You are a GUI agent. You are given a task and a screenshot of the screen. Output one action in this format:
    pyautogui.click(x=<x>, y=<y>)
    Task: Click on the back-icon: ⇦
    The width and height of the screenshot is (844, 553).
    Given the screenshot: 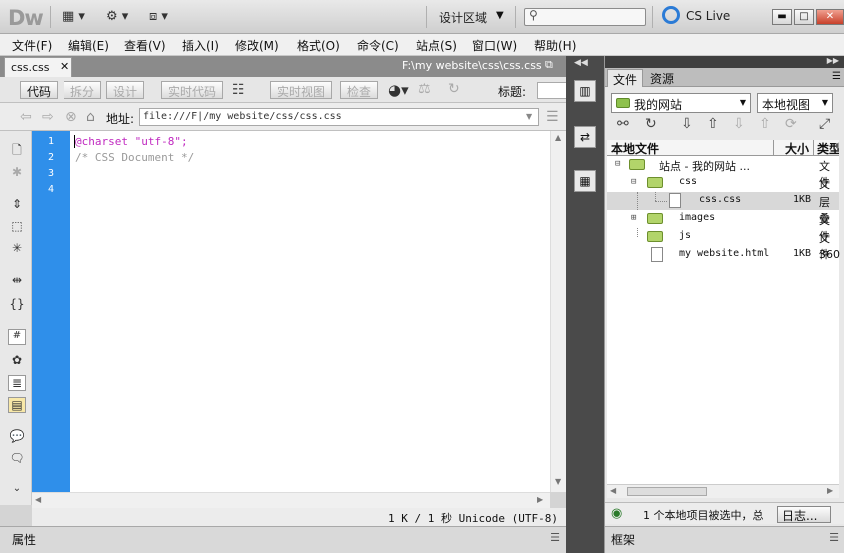 What is the action you would take?
    pyautogui.click(x=26, y=117)
    